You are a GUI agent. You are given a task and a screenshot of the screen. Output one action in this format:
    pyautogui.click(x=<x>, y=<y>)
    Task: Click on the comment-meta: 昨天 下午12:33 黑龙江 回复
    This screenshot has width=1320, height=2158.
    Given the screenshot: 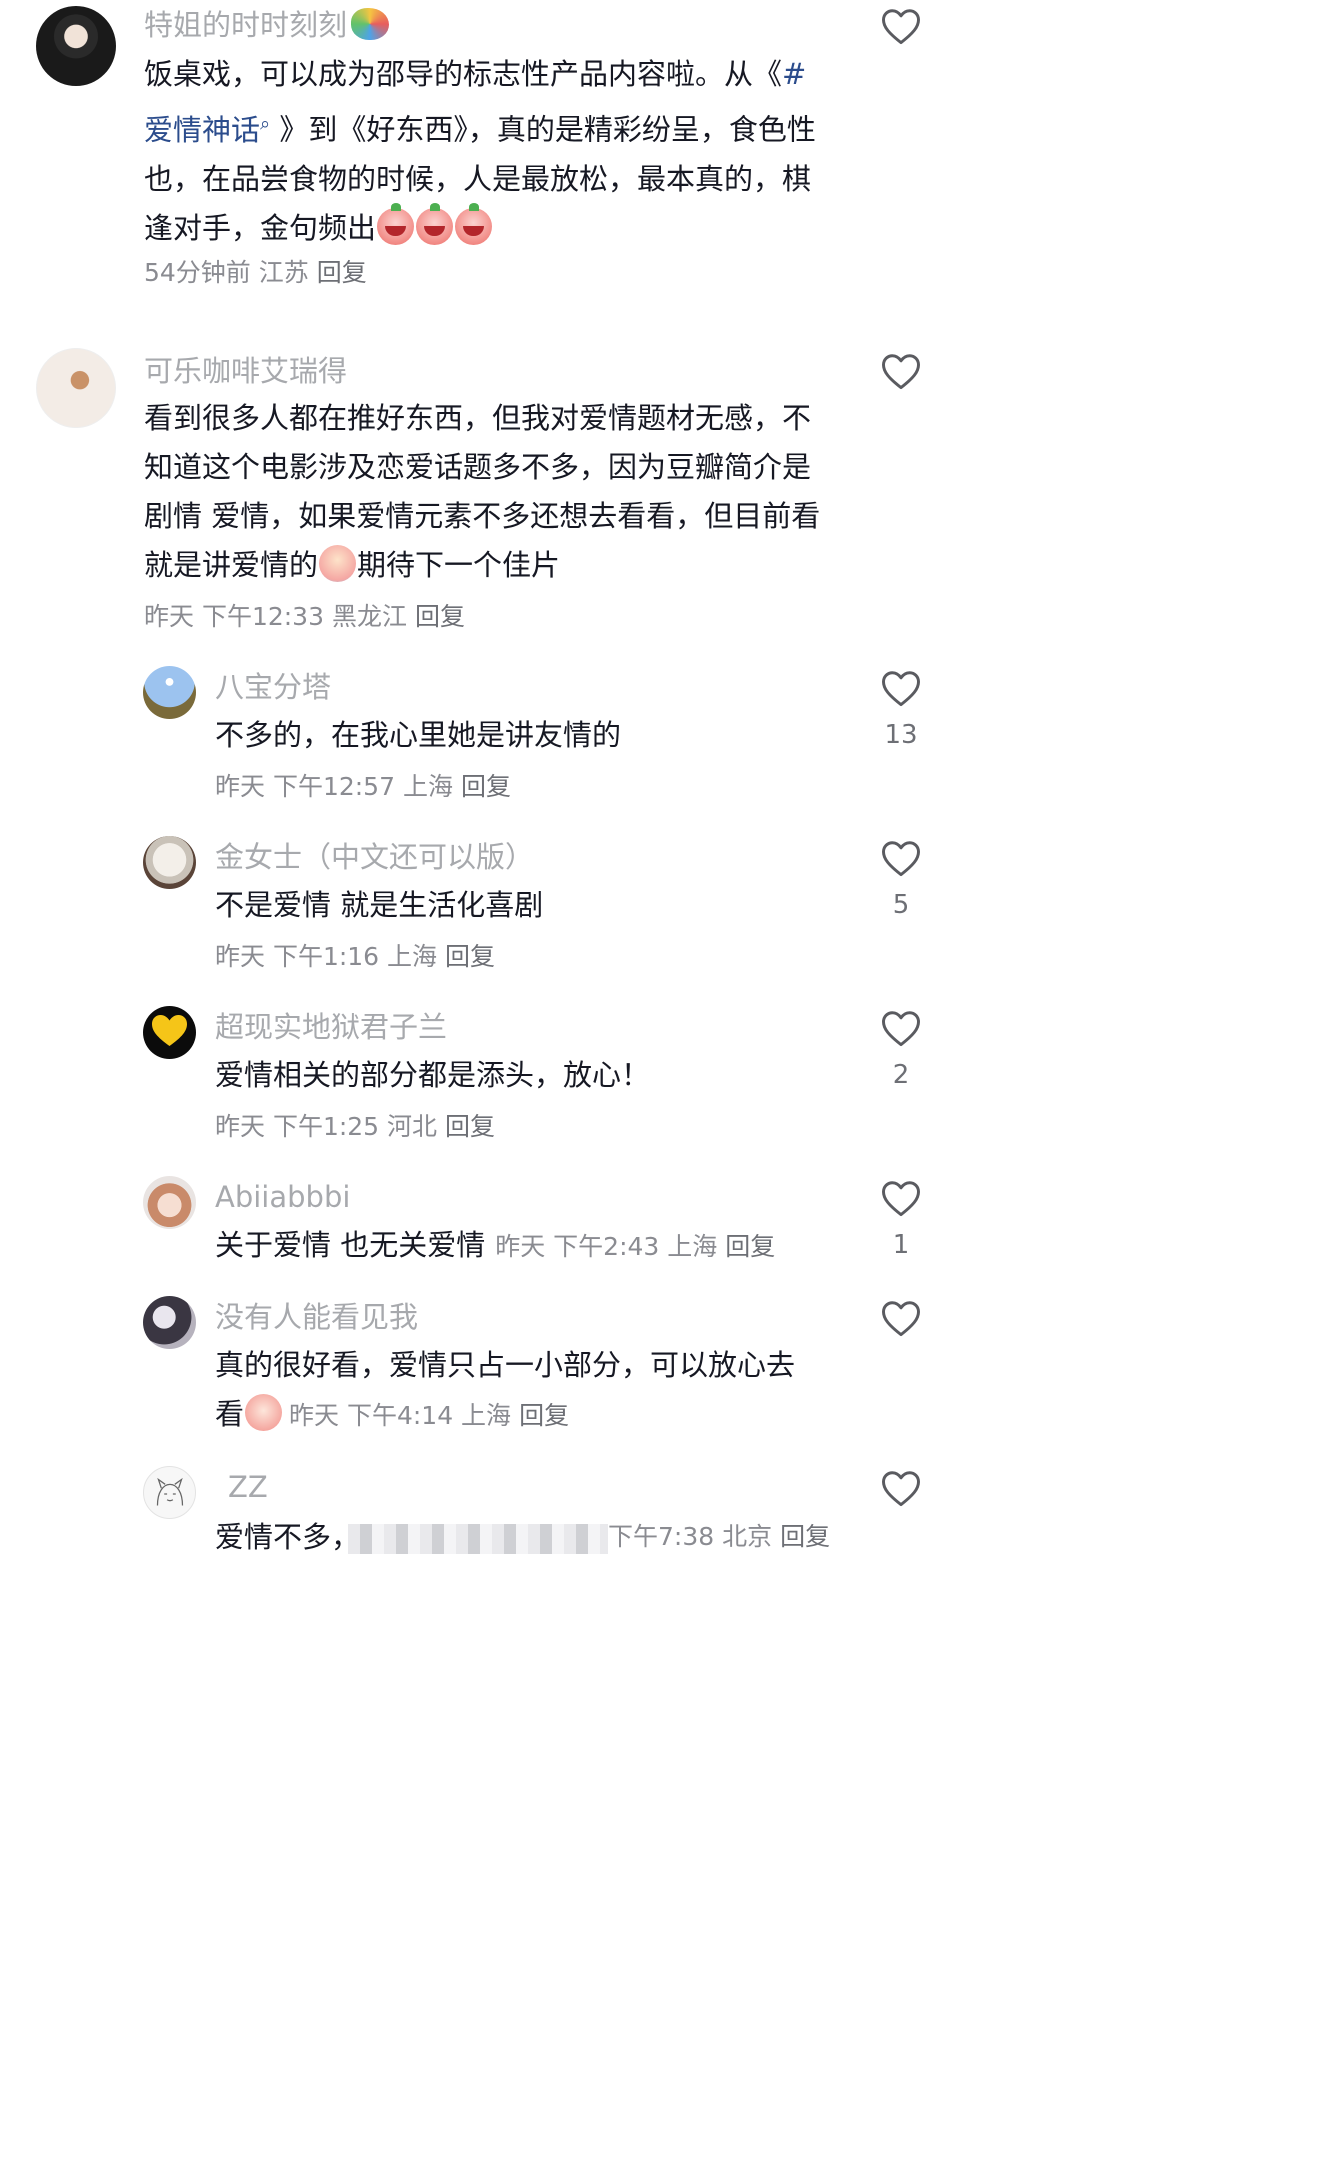 What is the action you would take?
    pyautogui.click(x=304, y=616)
    